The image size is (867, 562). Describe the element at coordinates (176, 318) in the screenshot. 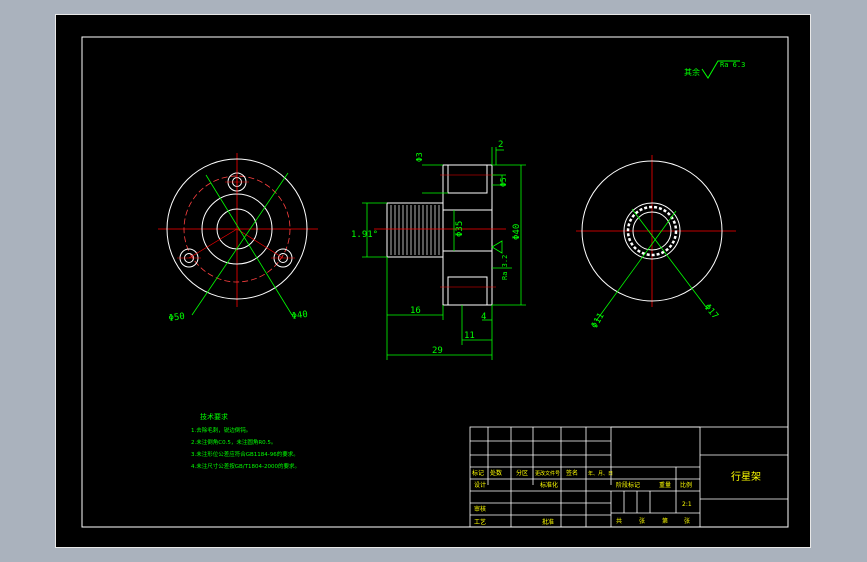

I see `dim-label-phi50: Φ50` at that location.